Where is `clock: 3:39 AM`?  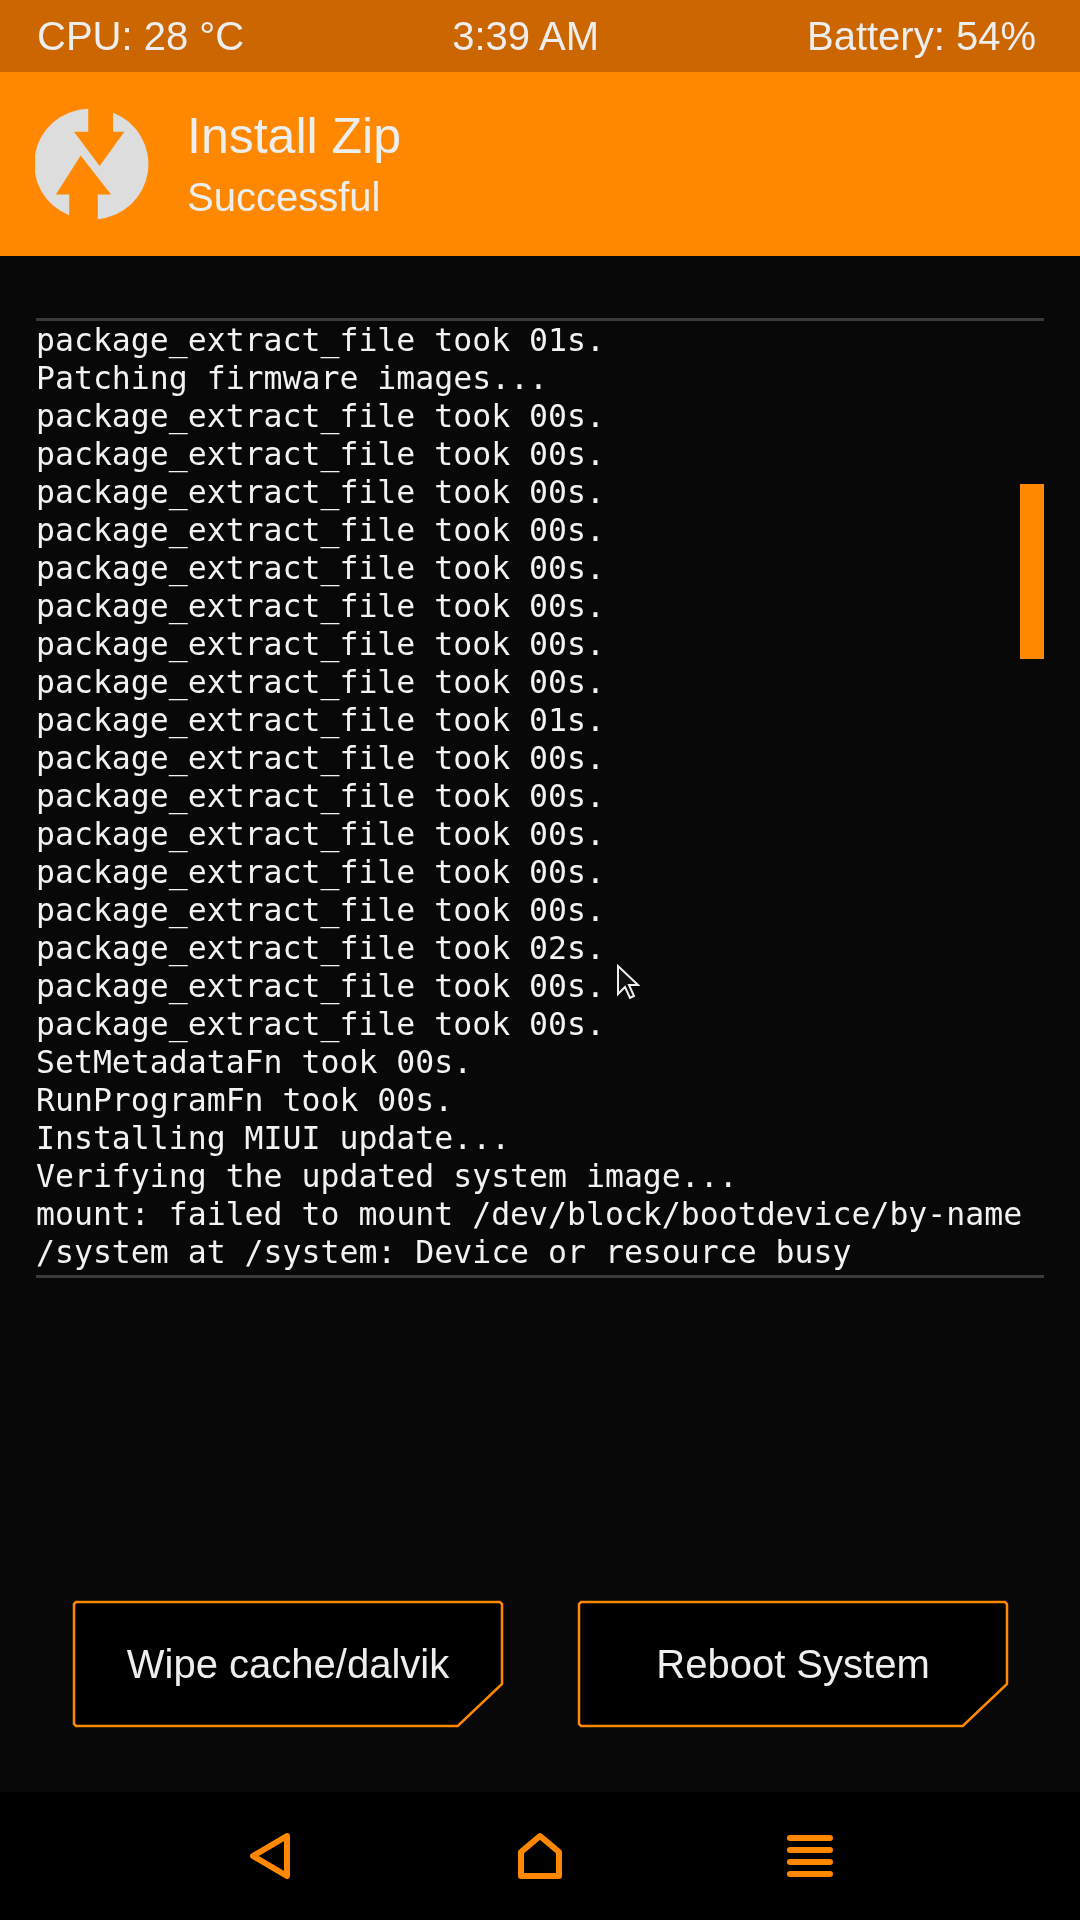
clock: 3:39 AM is located at coordinates (525, 36).